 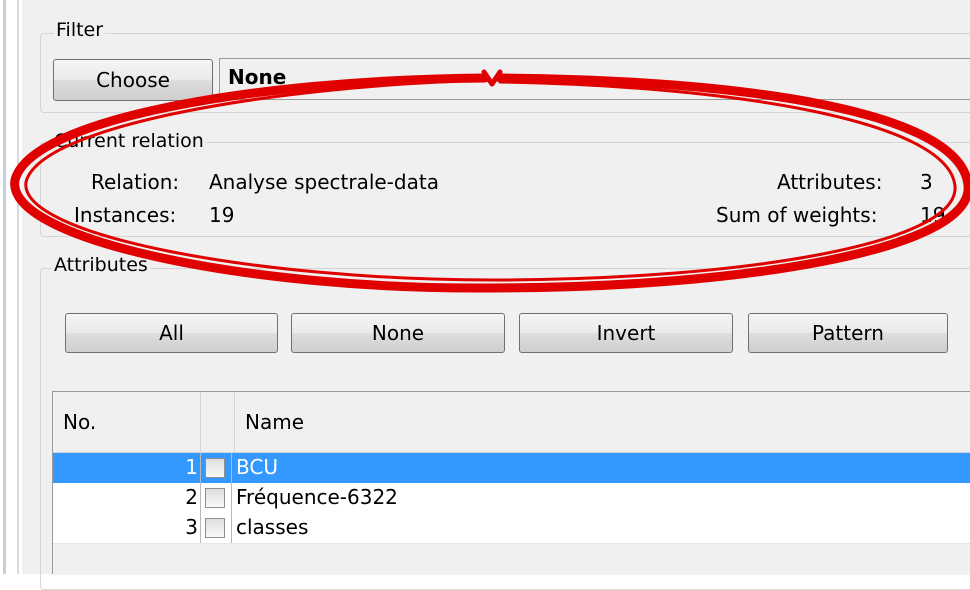 I want to click on column-header-no: No., so click(x=127, y=422).